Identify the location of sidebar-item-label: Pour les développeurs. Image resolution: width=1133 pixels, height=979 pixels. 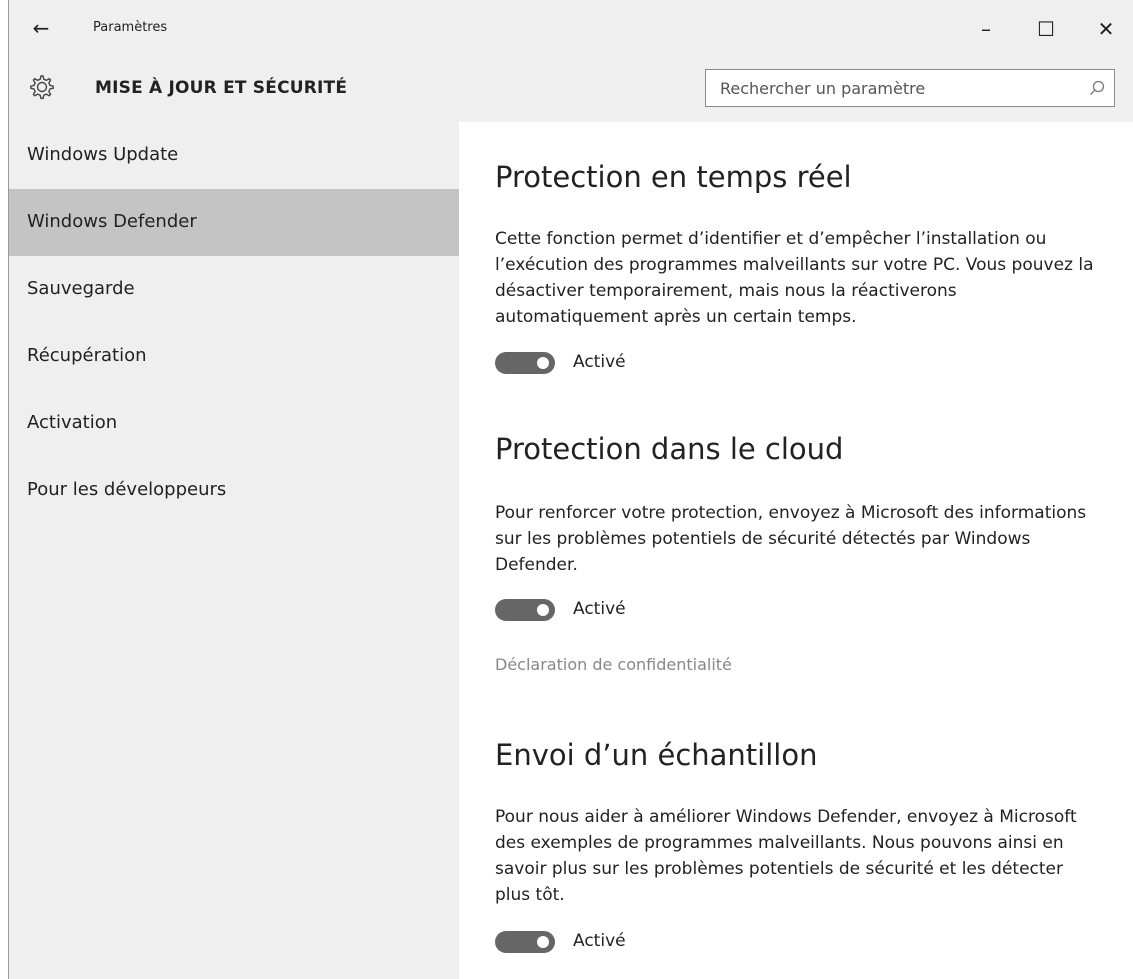
(127, 489).